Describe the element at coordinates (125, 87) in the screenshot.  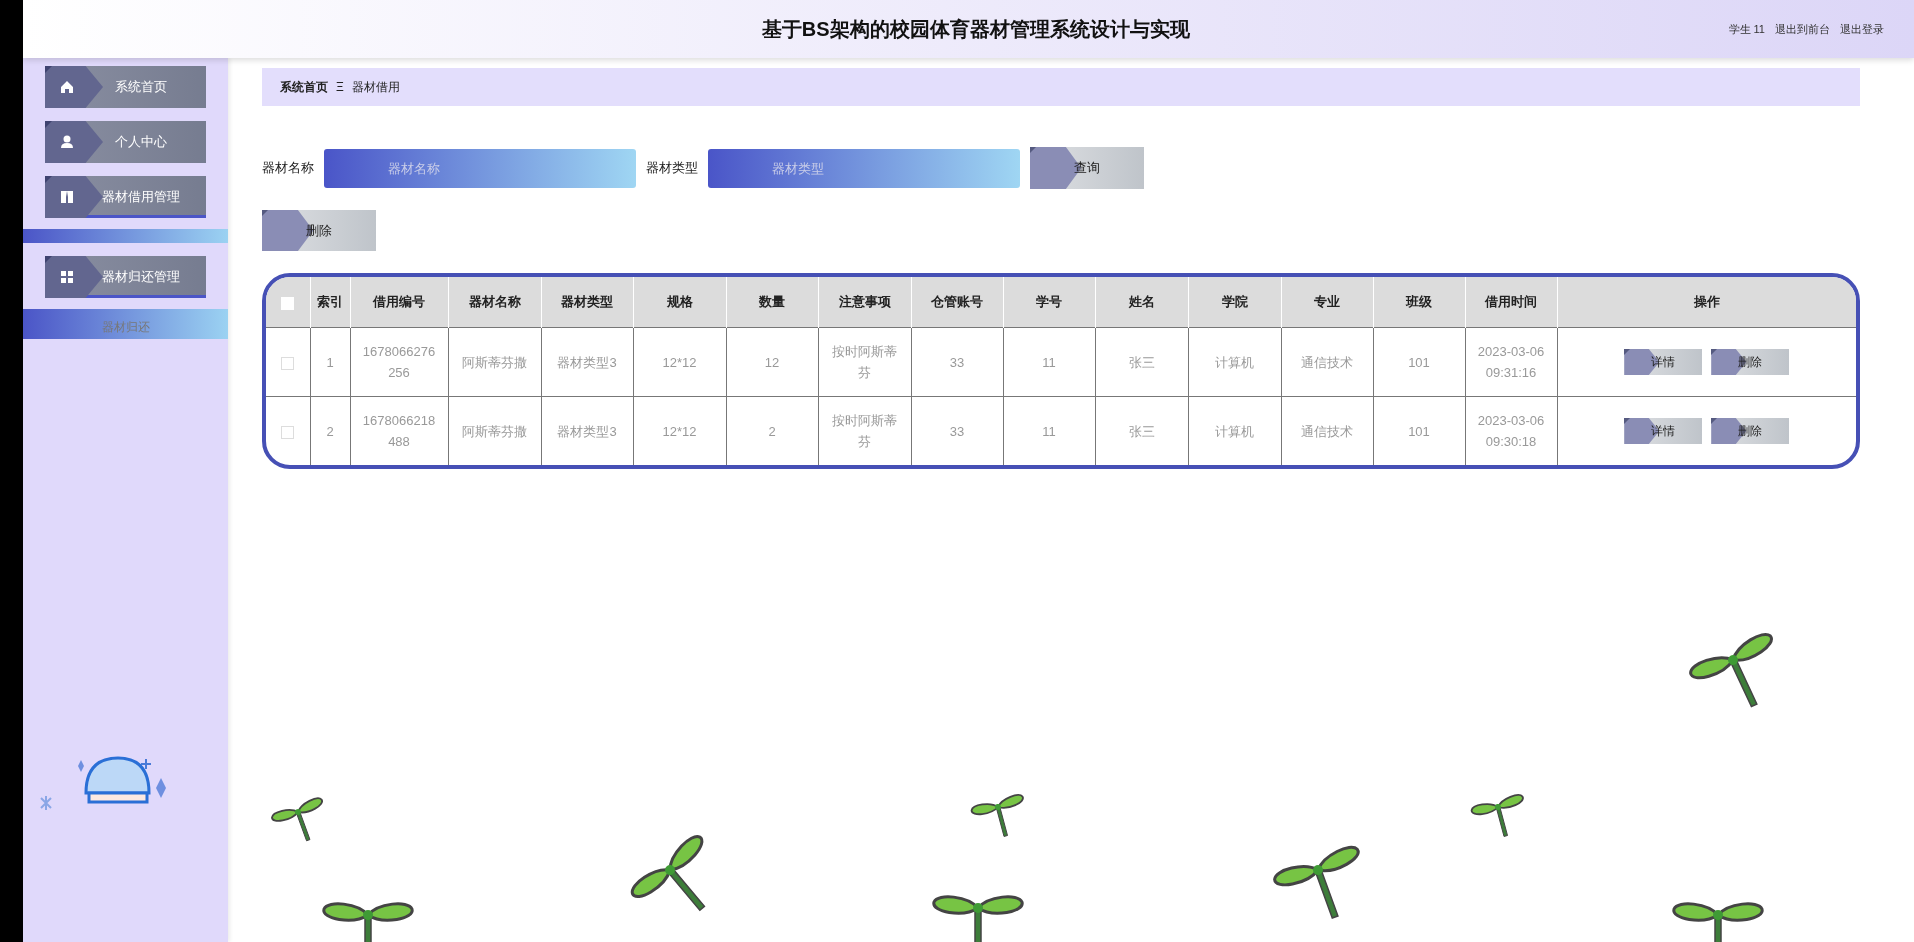
I see `sidebar-item: 系统首页` at that location.